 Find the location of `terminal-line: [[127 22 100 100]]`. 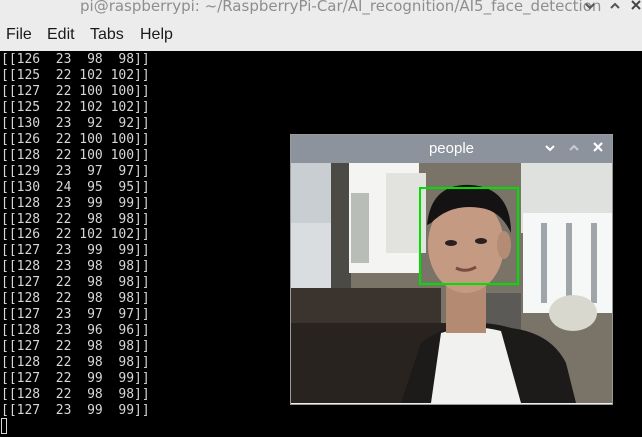

terminal-line: [[127 22 100 100]] is located at coordinates (75, 91).